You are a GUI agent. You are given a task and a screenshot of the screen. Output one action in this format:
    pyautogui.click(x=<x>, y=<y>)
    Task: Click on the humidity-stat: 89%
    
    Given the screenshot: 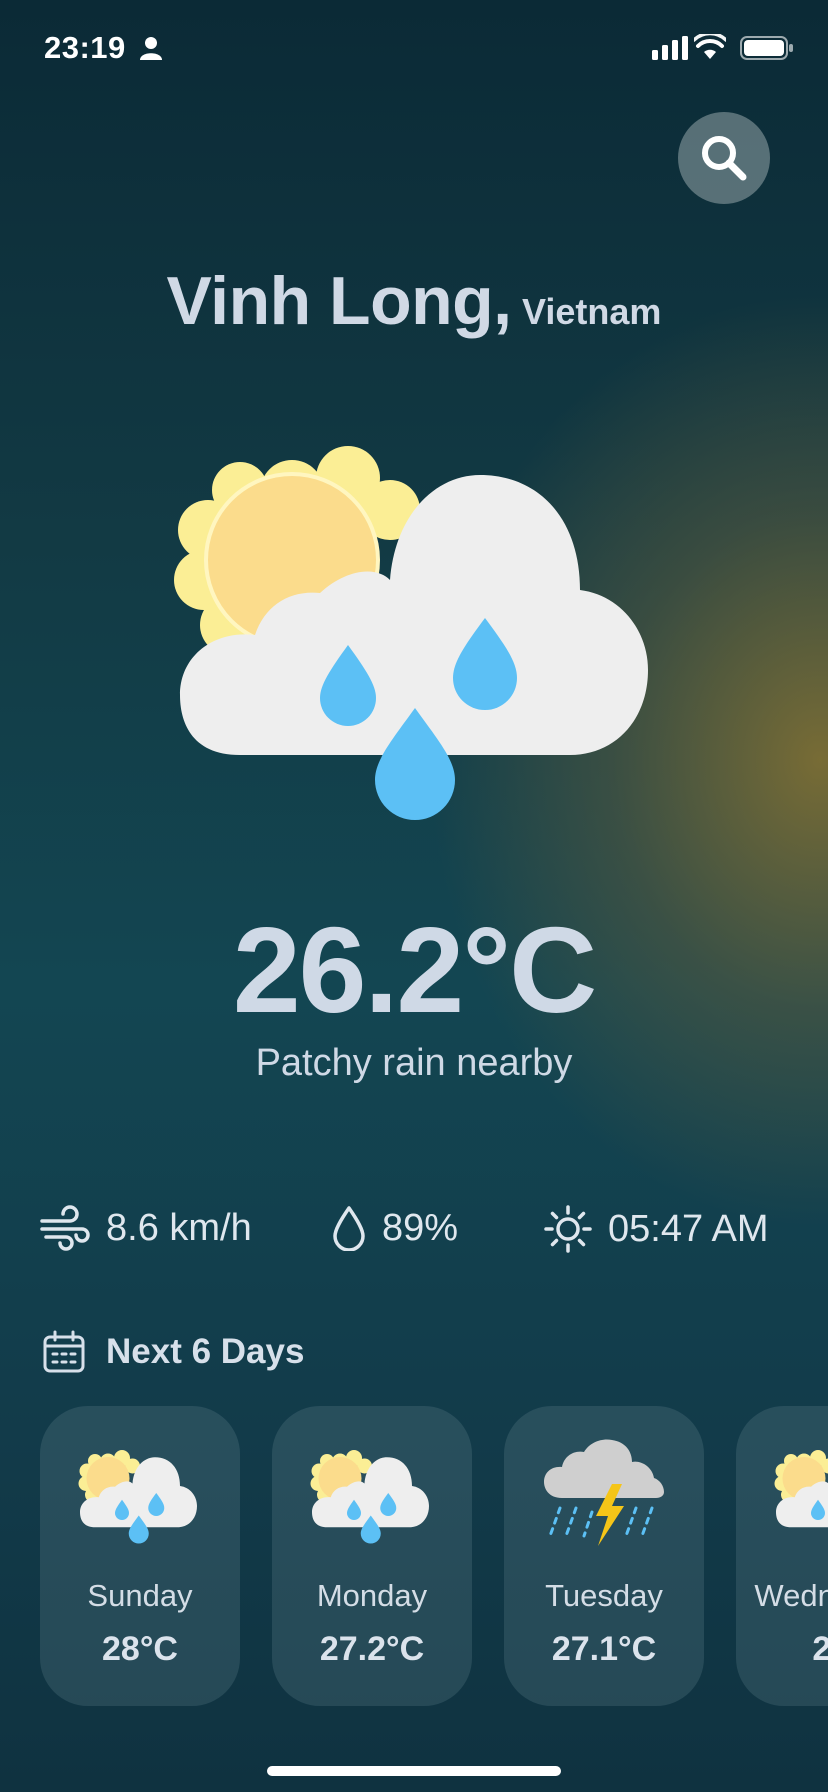 What is the action you would take?
    pyautogui.click(x=395, y=1228)
    